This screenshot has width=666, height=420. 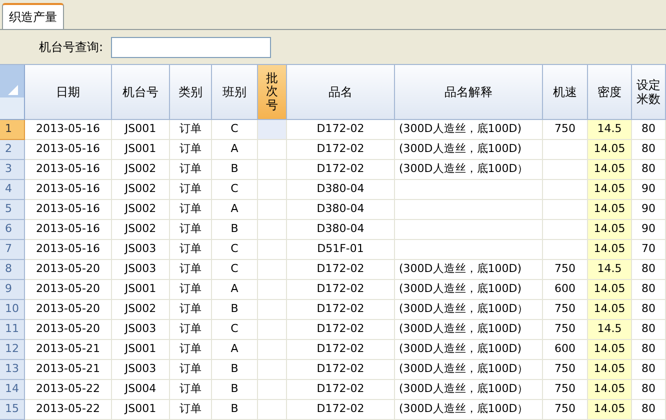 What do you see at coordinates (12, 250) in the screenshot?
I see `row-header: 7` at bounding box center [12, 250].